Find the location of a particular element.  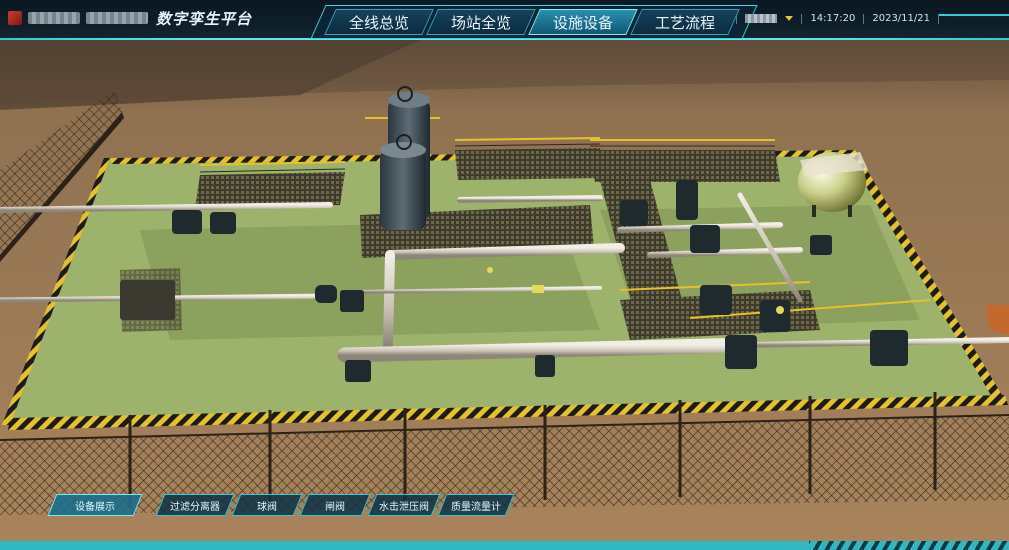

bottom-accent-bar is located at coordinates (504, 545).